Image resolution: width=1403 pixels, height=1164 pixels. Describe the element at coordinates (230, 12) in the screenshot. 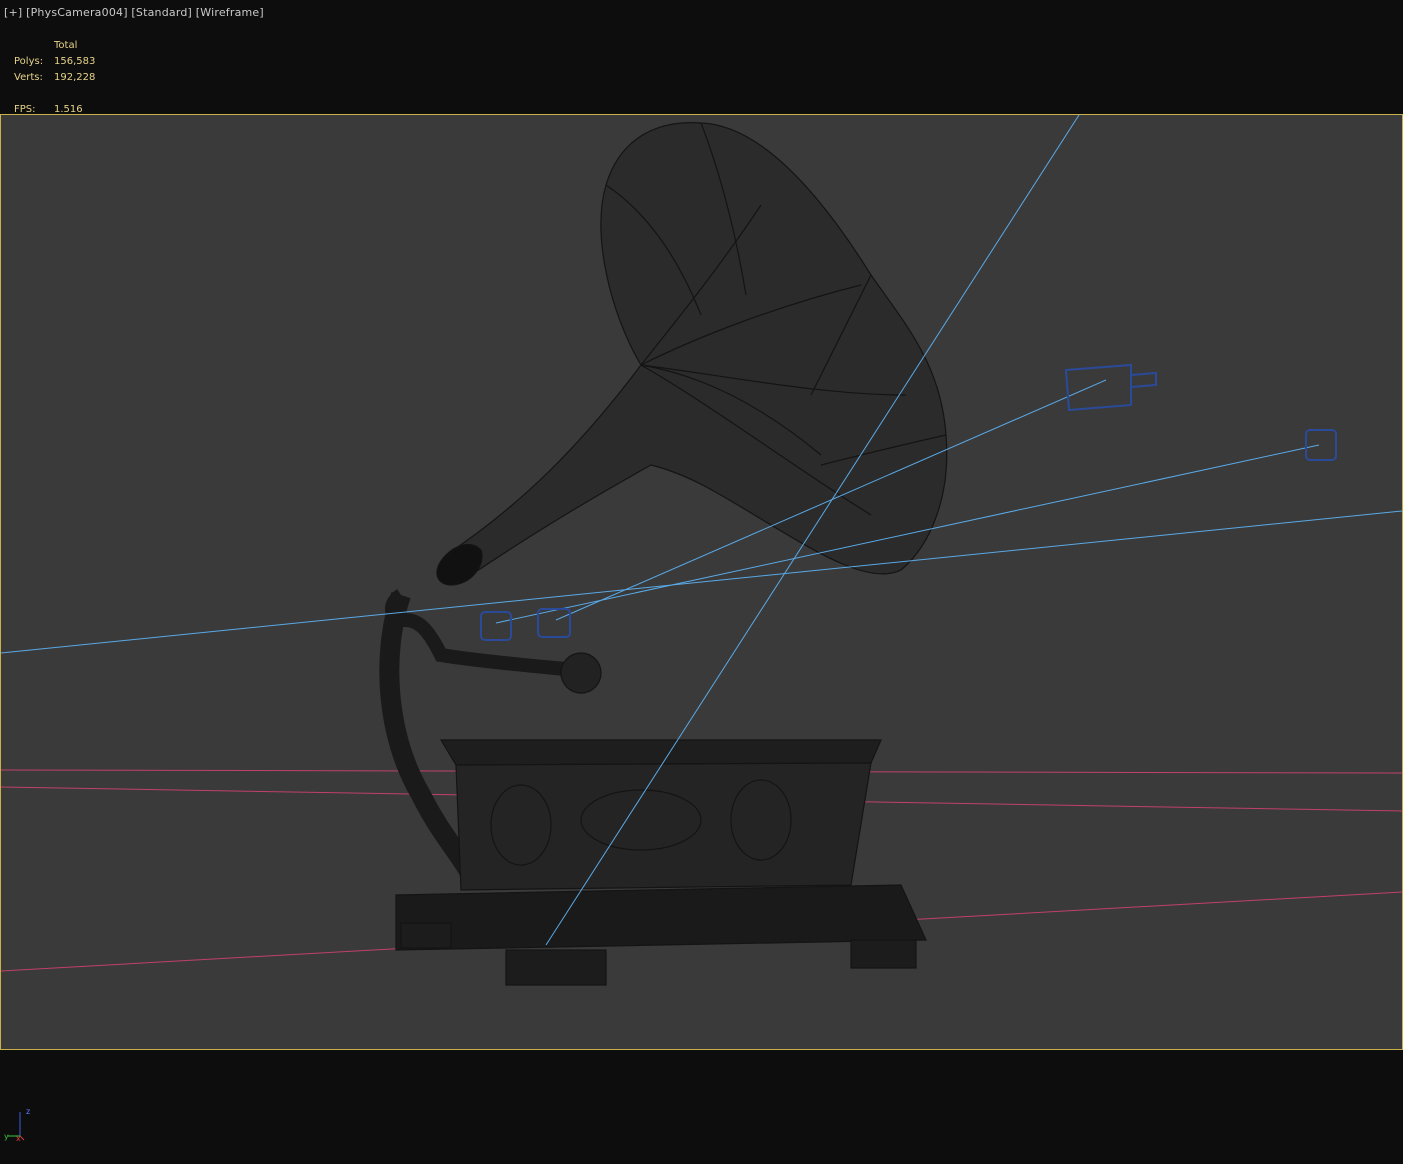

I see `viewport-mode-menu: [Wireframe]` at that location.